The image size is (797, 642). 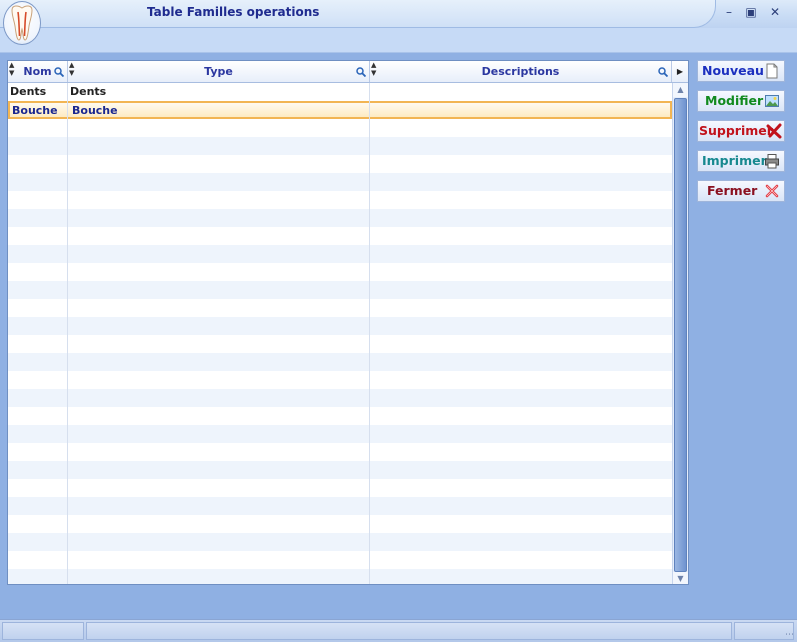 What do you see at coordinates (772, 101) in the screenshot?
I see `image-edit-icon` at bounding box center [772, 101].